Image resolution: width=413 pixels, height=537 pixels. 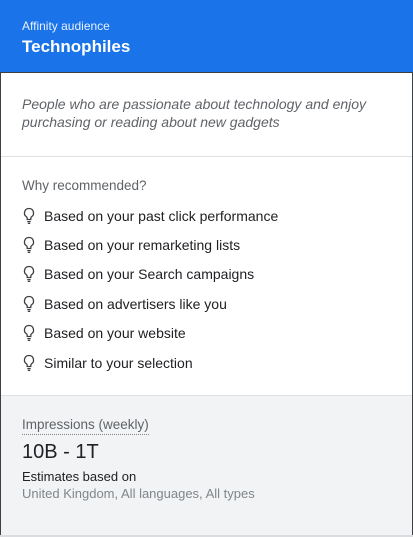 I want to click on reason-item: Based on your past click performance, so click(x=206, y=215).